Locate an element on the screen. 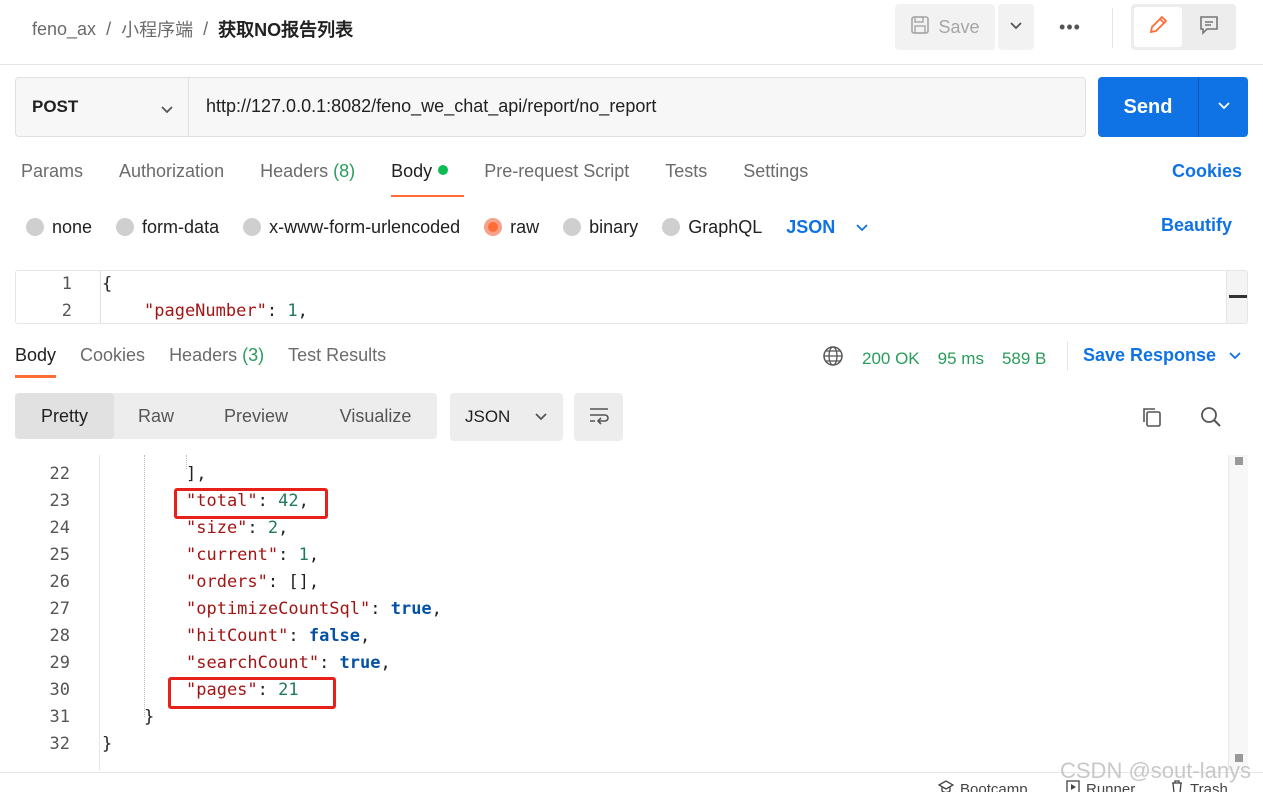  radio-binary: binary is located at coordinates (600, 227).